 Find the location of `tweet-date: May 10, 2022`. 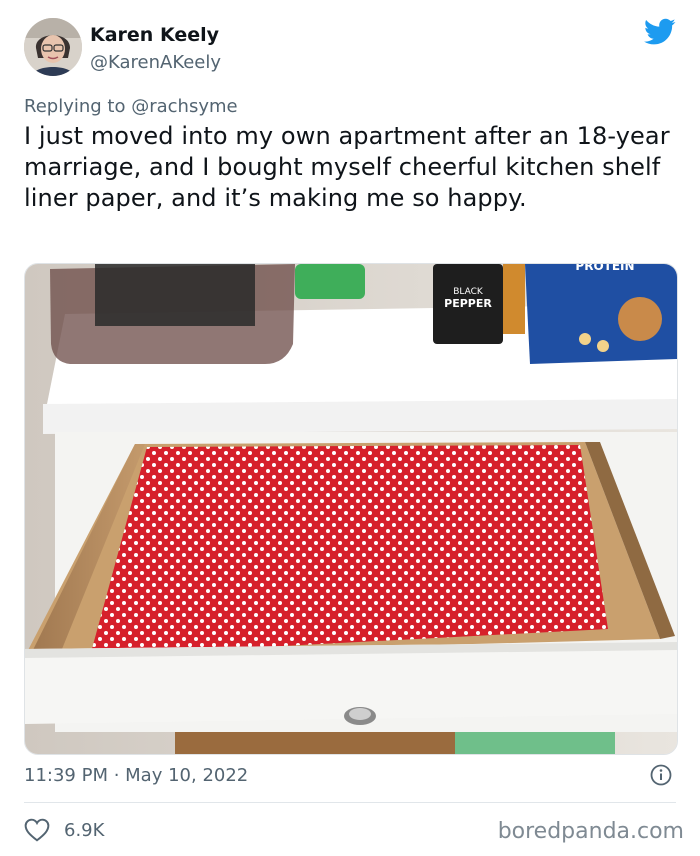

tweet-date: May 10, 2022 is located at coordinates (187, 775).